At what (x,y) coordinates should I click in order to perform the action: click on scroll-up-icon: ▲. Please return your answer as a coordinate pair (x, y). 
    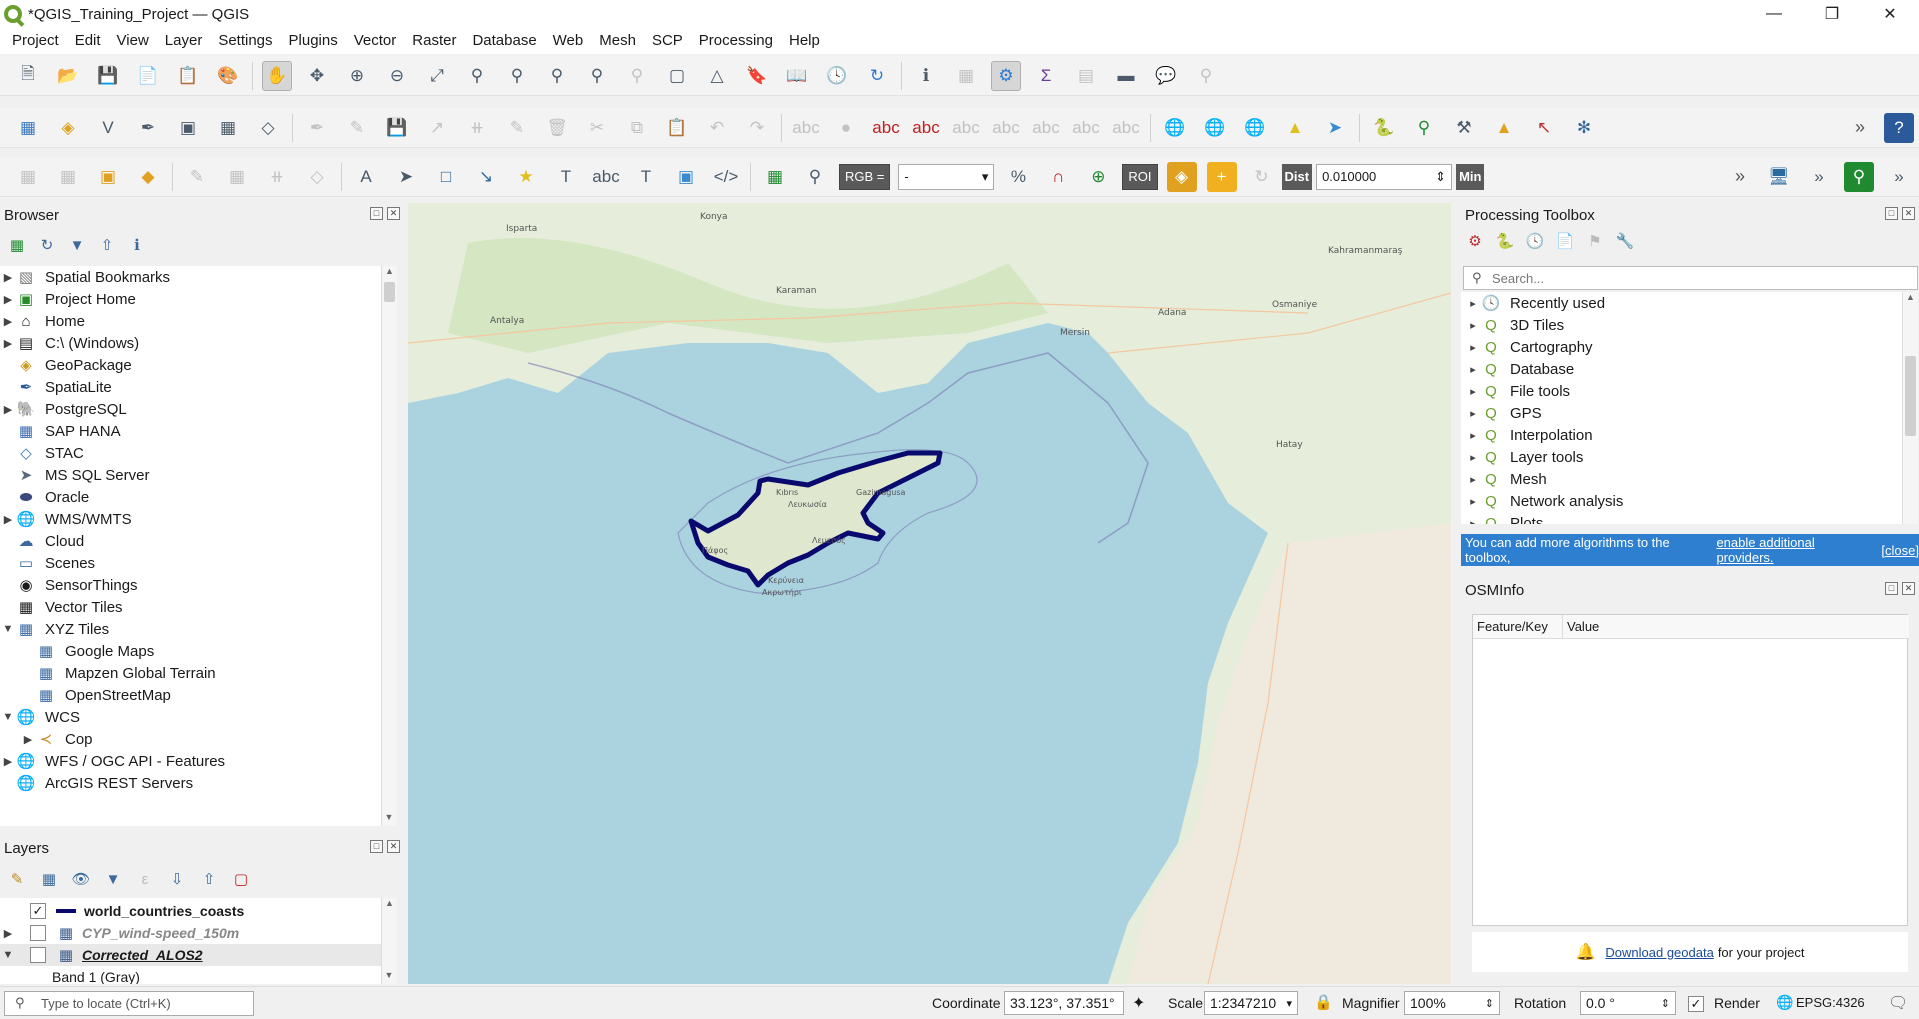
    Looking at the image, I should click on (389, 273).